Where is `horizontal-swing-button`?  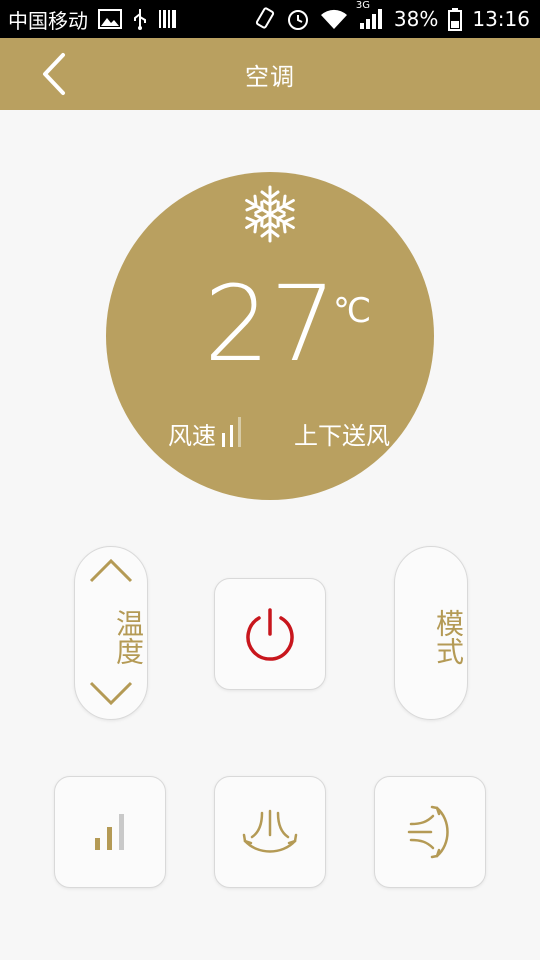 horizontal-swing-button is located at coordinates (430, 832).